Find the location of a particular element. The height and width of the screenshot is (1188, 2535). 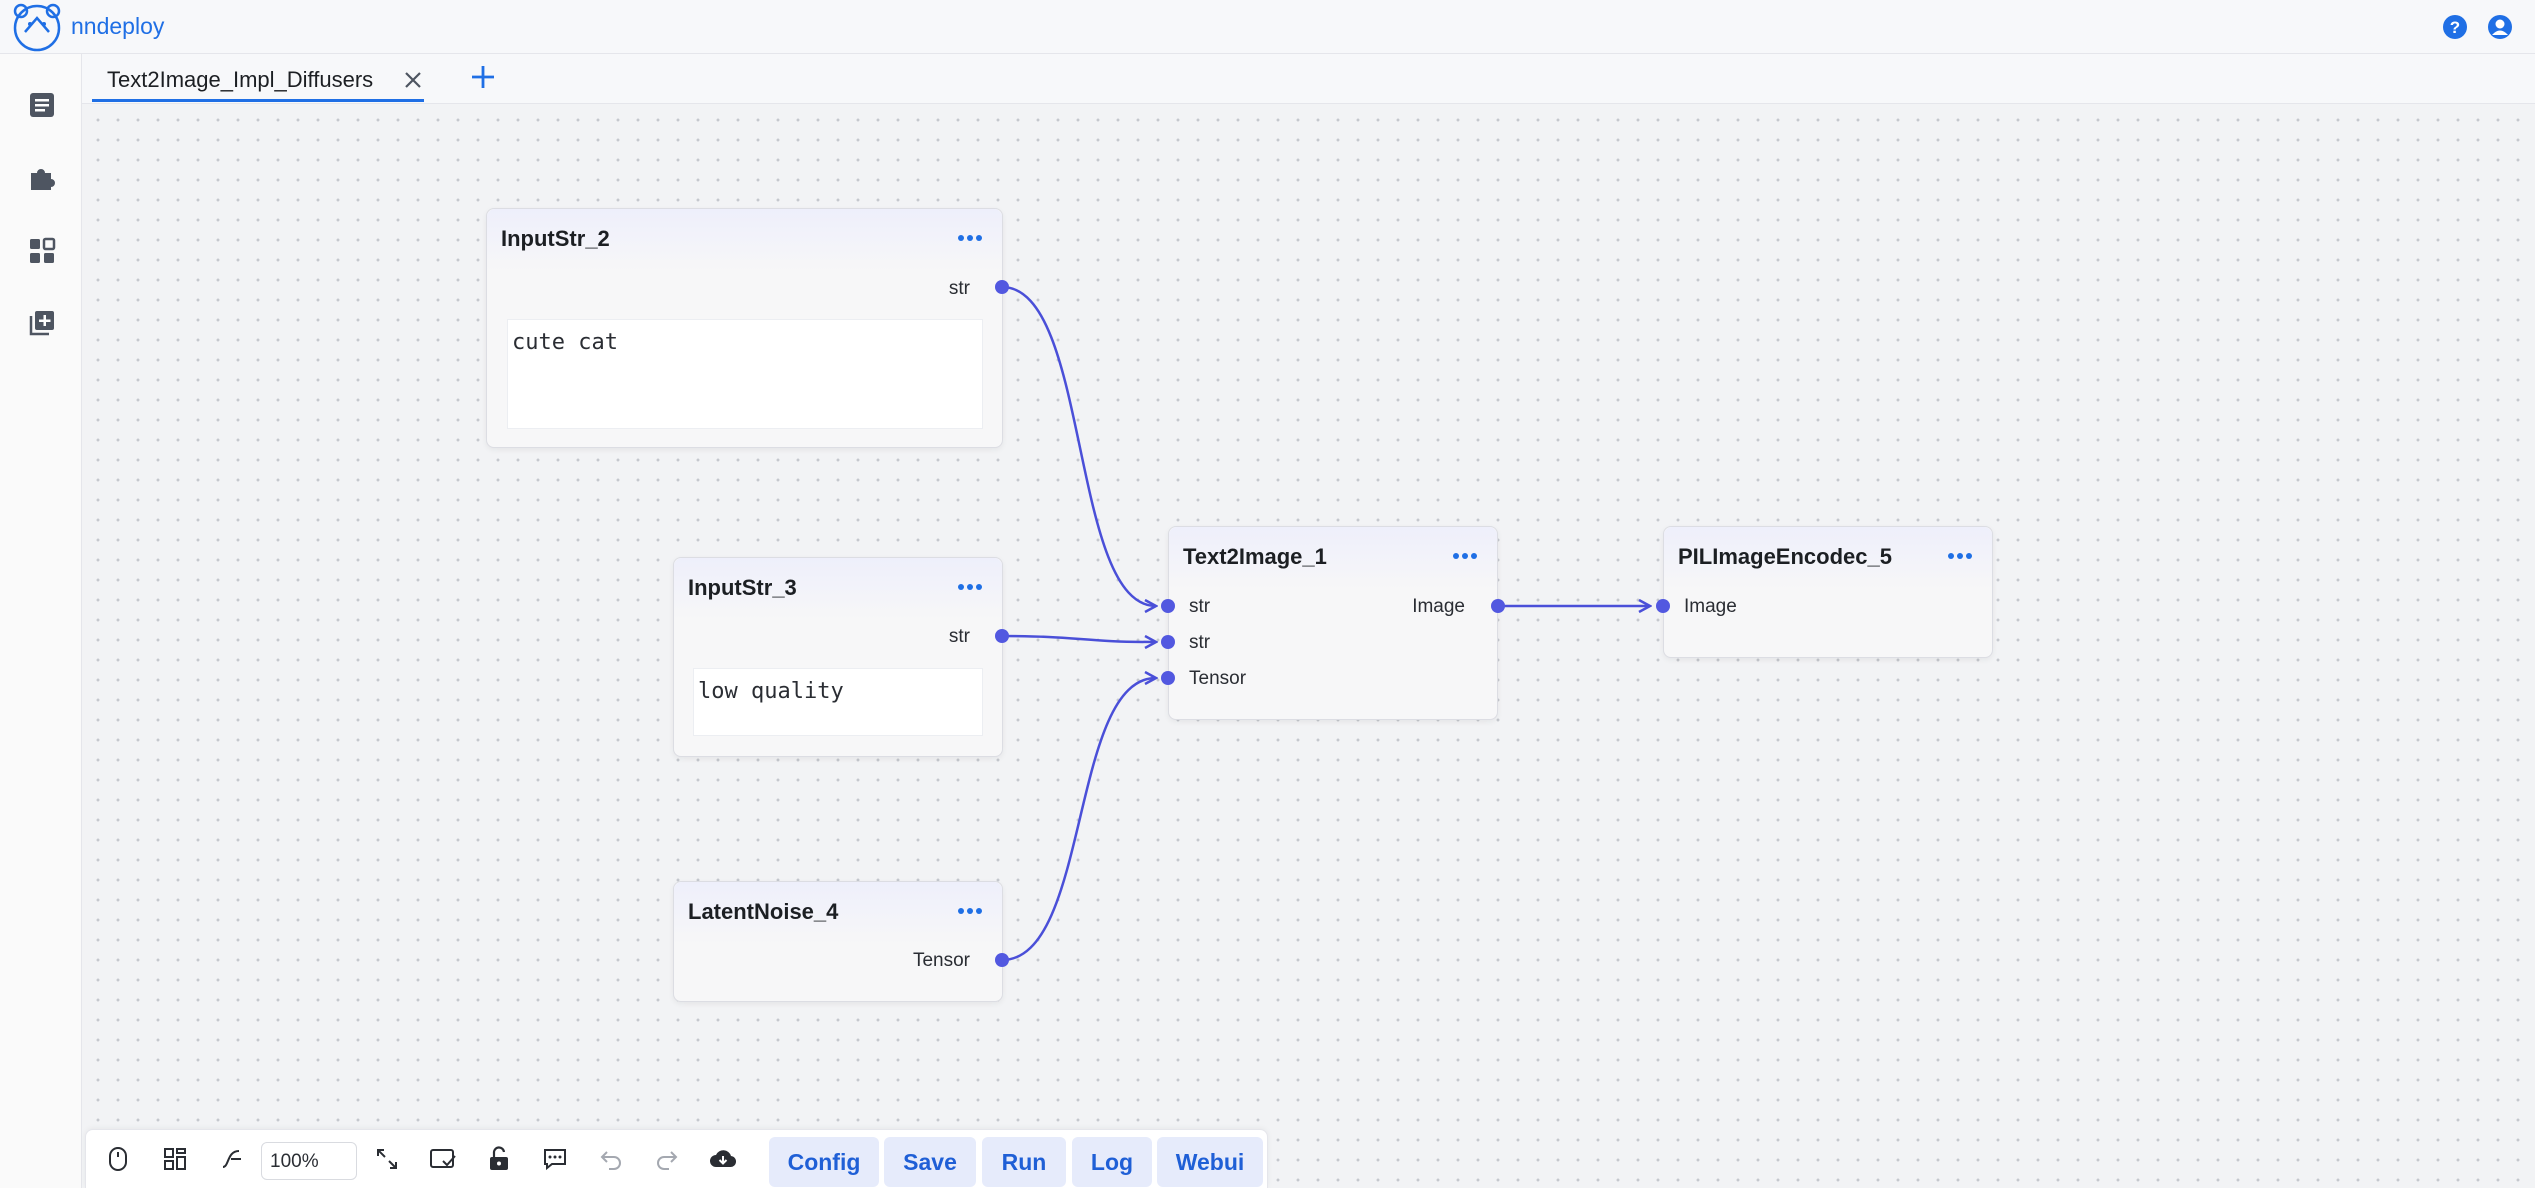

tab-bar: Text2Image_Impl_Diffusers is located at coordinates (1308, 79).